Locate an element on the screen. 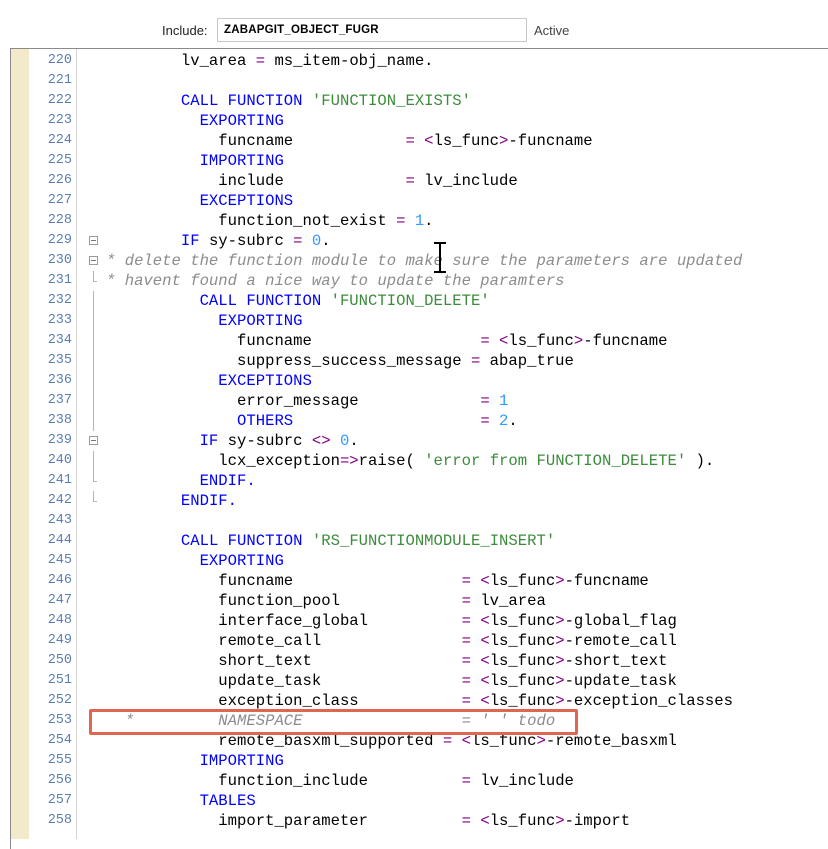 The image size is (828, 849). code-line: 238 OTHERS = 2. is located at coordinates (429, 421).